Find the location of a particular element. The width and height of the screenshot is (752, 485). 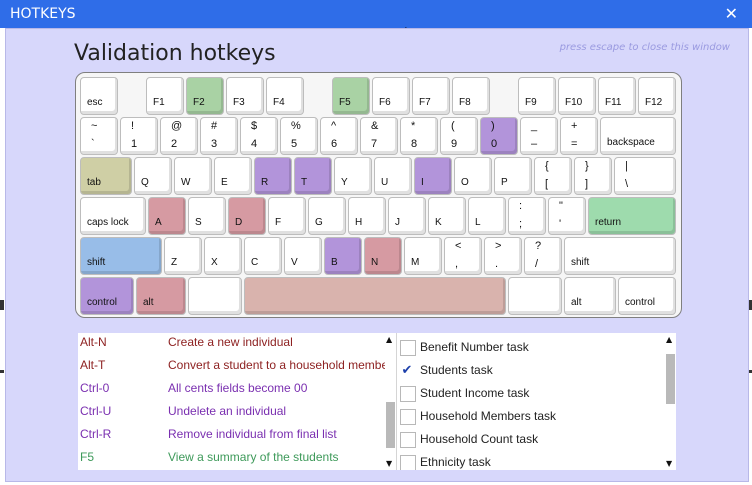

key-return: return is located at coordinates (632, 216).